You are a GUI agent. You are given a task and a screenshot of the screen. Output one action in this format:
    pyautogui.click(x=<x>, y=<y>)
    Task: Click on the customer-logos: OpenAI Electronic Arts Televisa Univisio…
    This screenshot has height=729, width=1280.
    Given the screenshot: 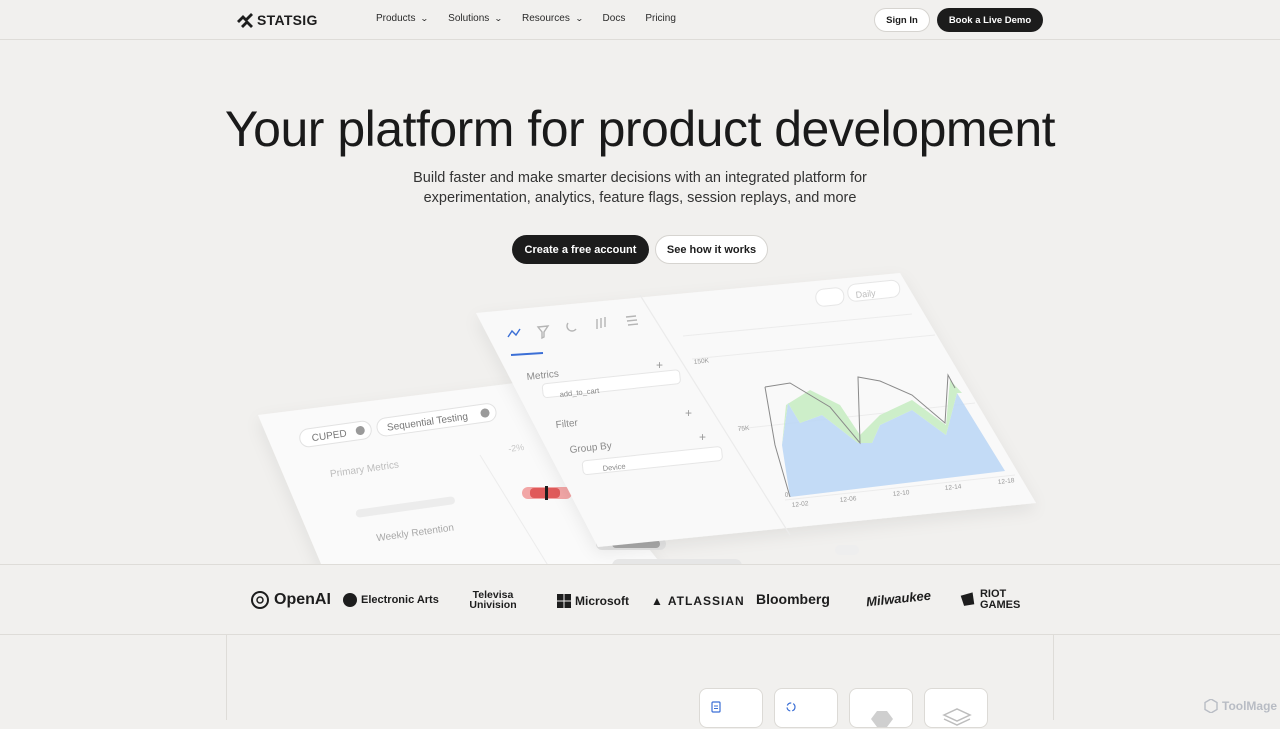 What is the action you would take?
    pyautogui.click(x=640, y=599)
    